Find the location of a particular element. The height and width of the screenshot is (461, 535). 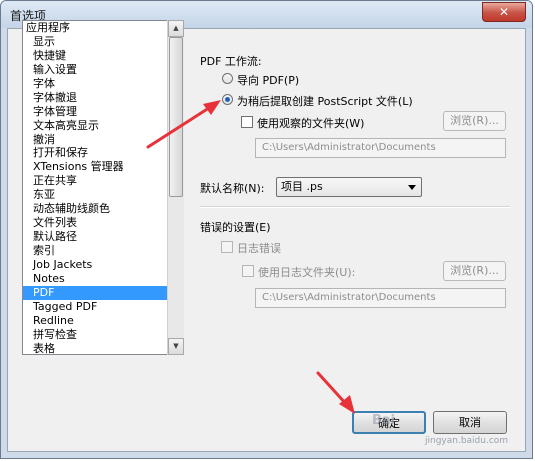

direct-to-pdf-label: 导向 PDF(P) is located at coordinates (268, 80).